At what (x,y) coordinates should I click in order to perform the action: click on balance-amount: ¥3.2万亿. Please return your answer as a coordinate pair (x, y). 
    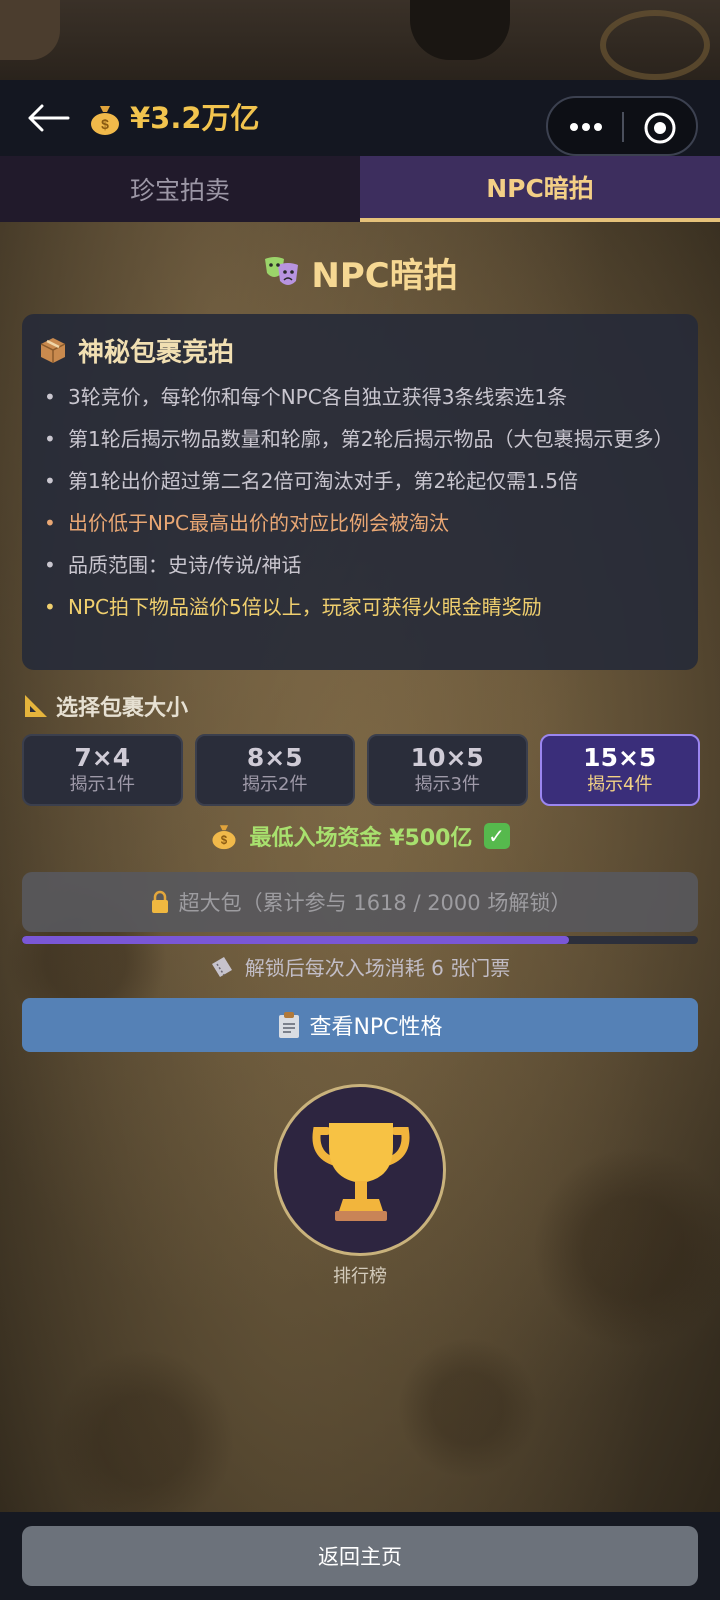
    Looking at the image, I should click on (195, 118).